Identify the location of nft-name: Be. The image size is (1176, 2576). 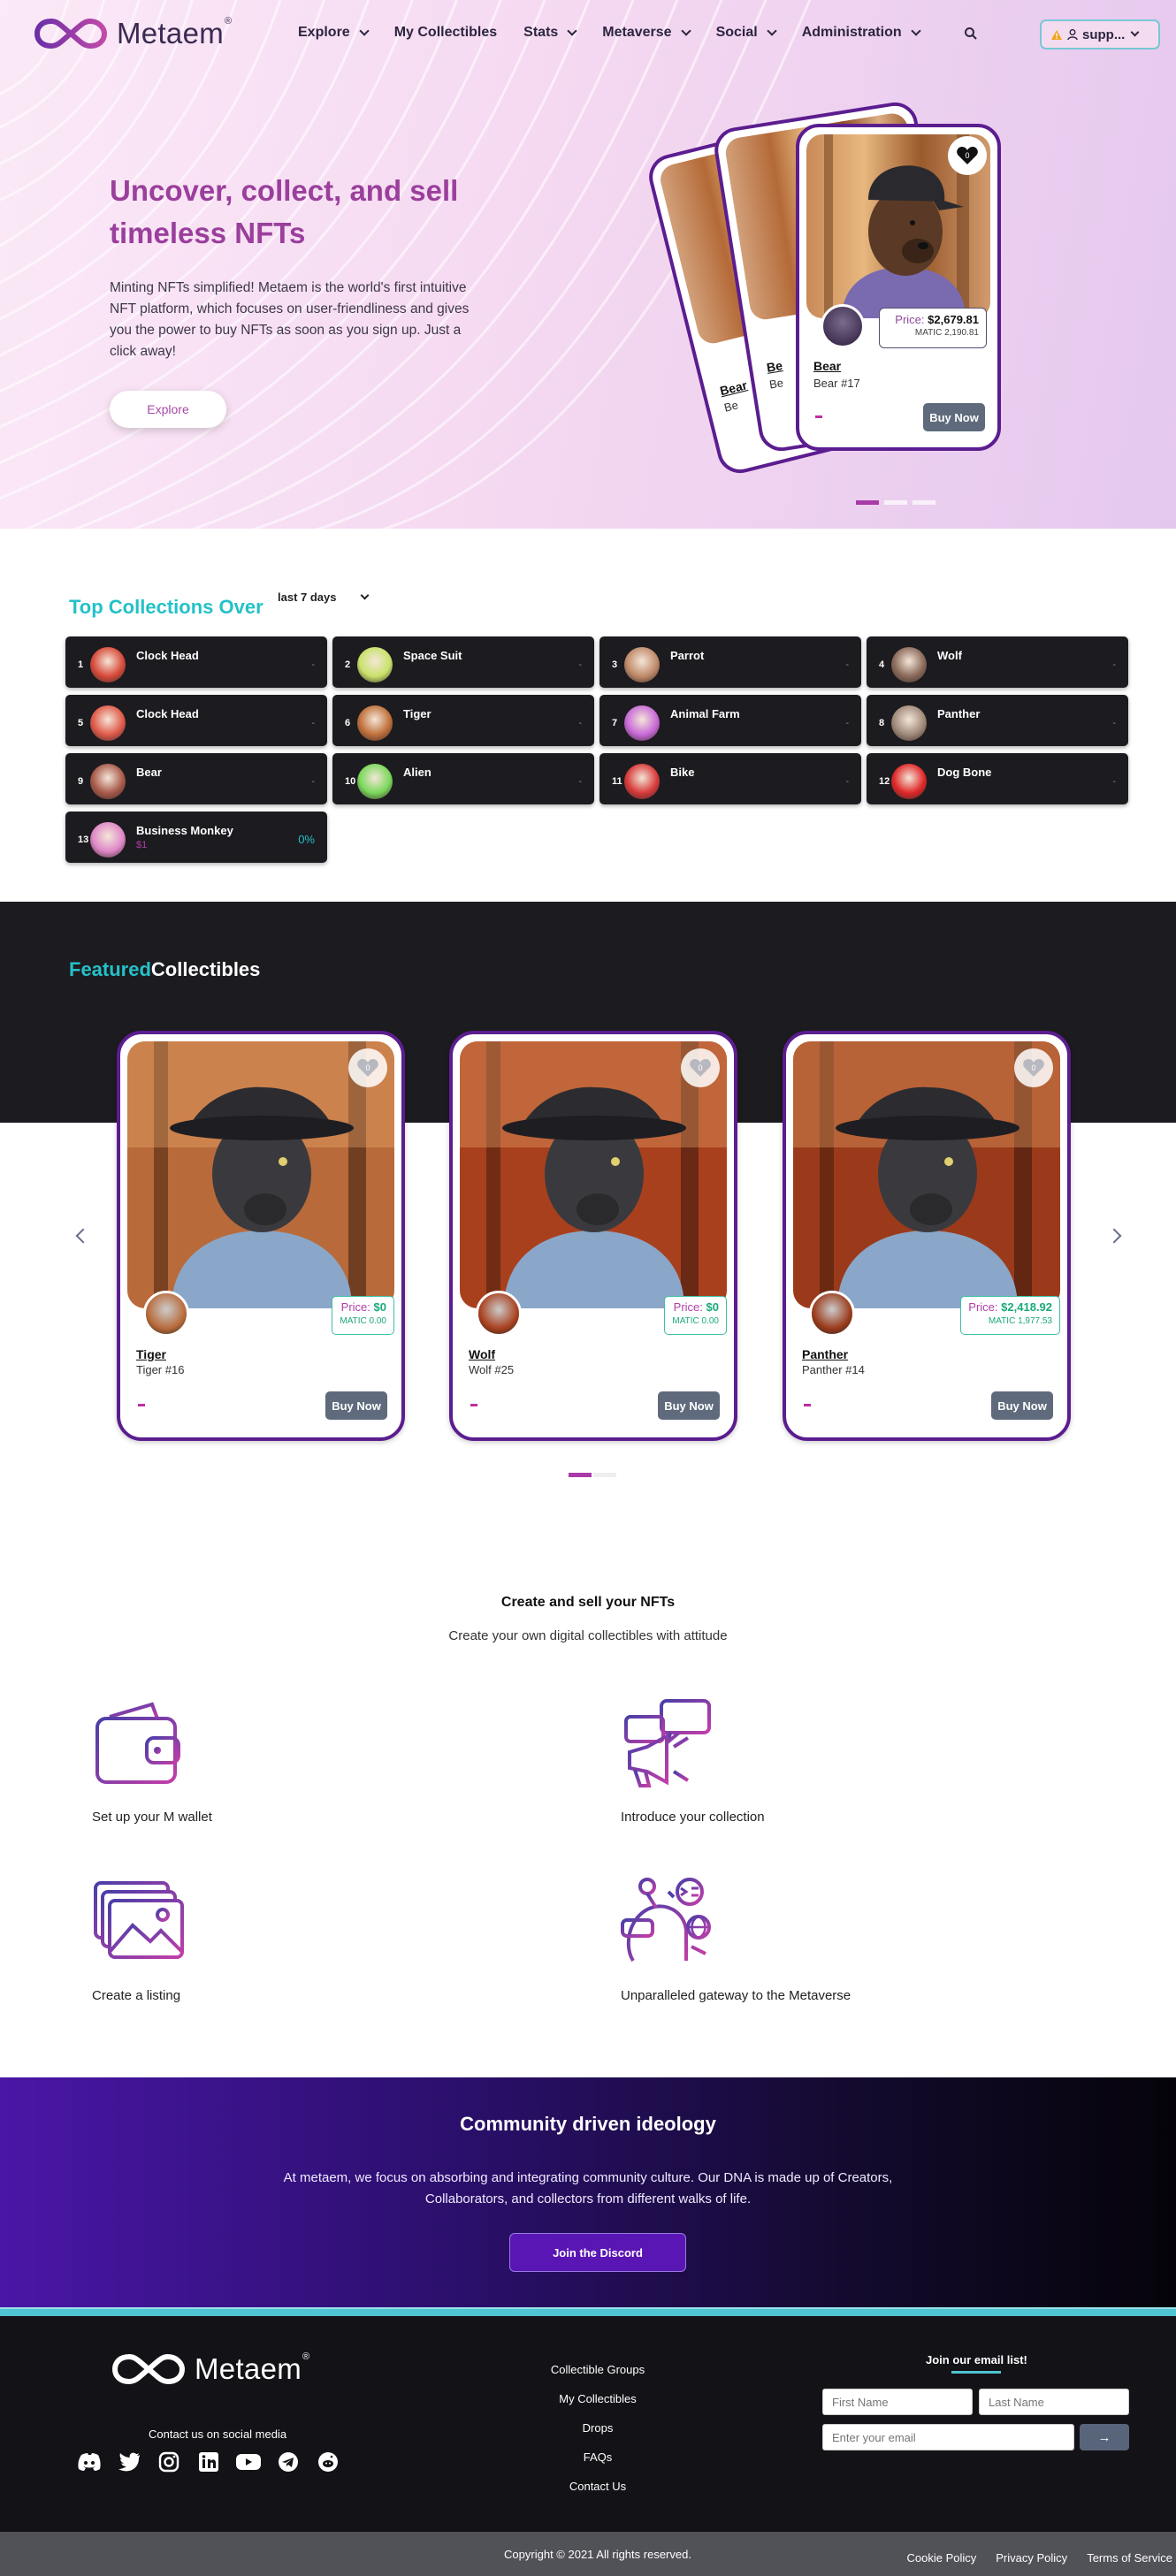
(774, 366).